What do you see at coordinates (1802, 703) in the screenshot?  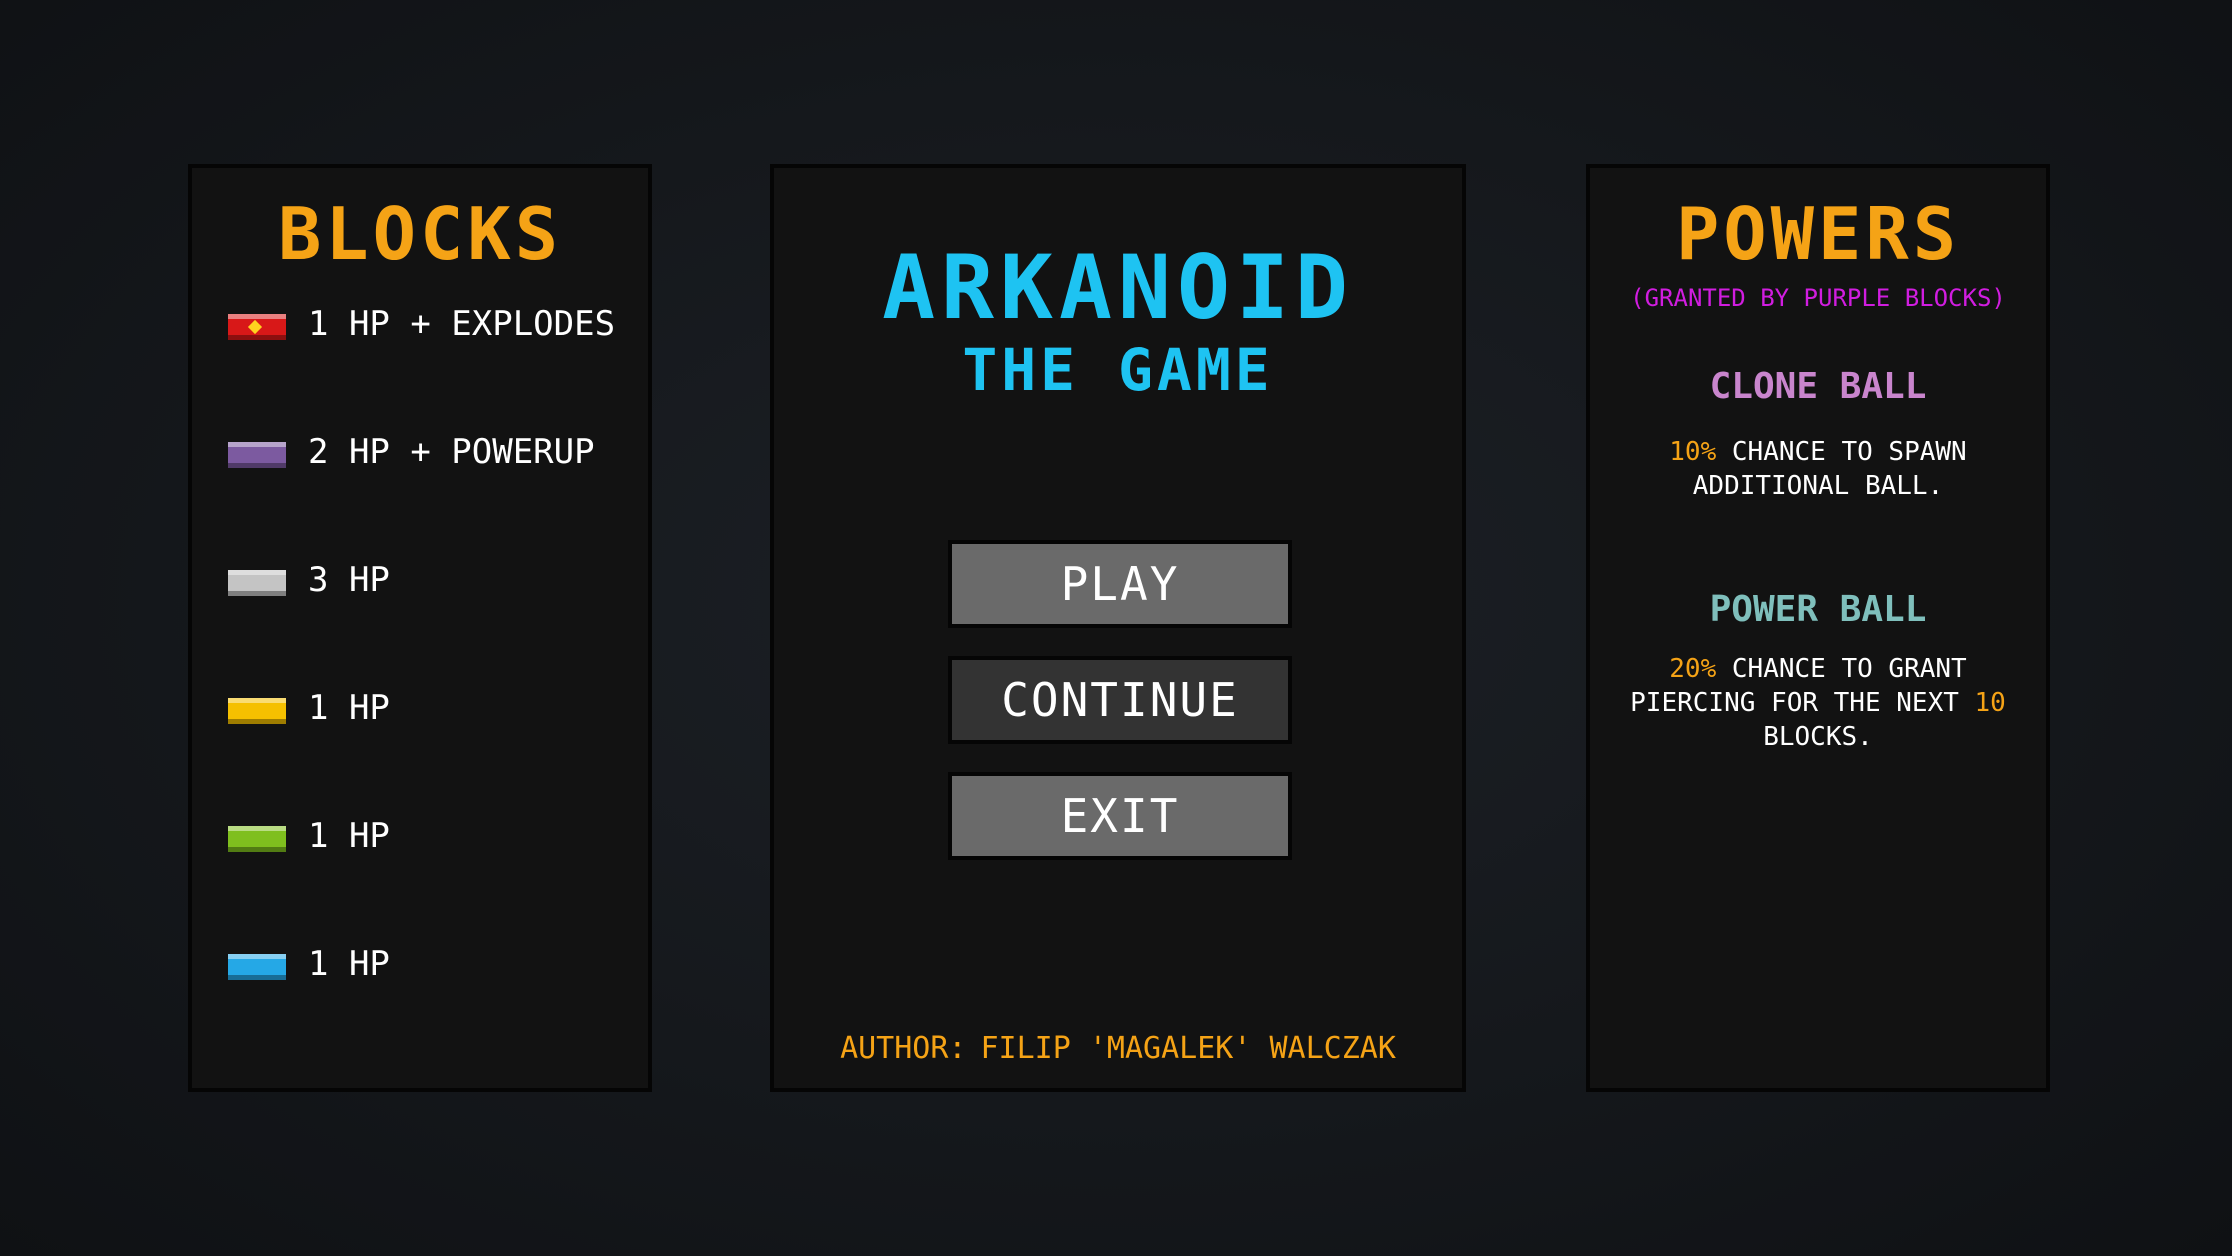 I see `power-ball-desc-text: PIERCING FOR THE NEXT` at bounding box center [1802, 703].